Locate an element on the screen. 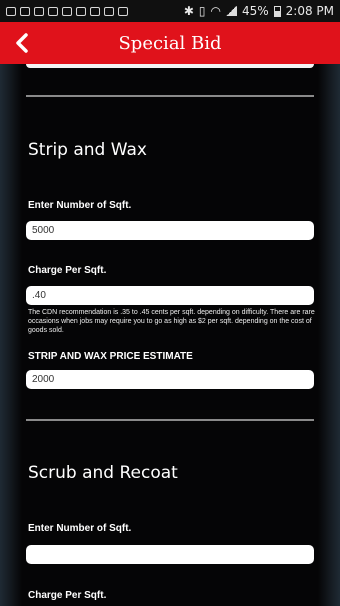 This screenshot has height=606, width=340. page-title: Special Bid is located at coordinates (170, 43).